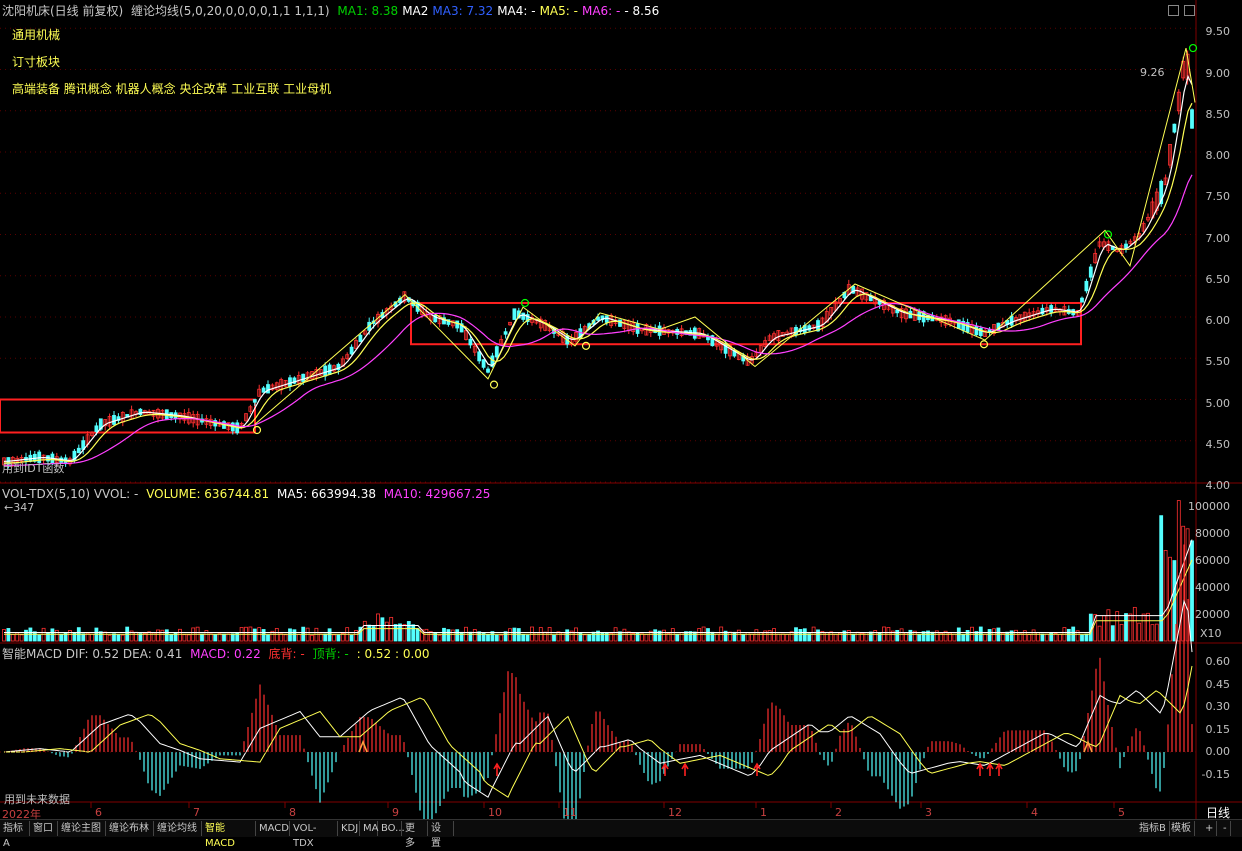 This screenshot has height=851, width=1242. Describe the element at coordinates (369, 828) in the screenshot. I see `indicator-tab: MA` at that location.